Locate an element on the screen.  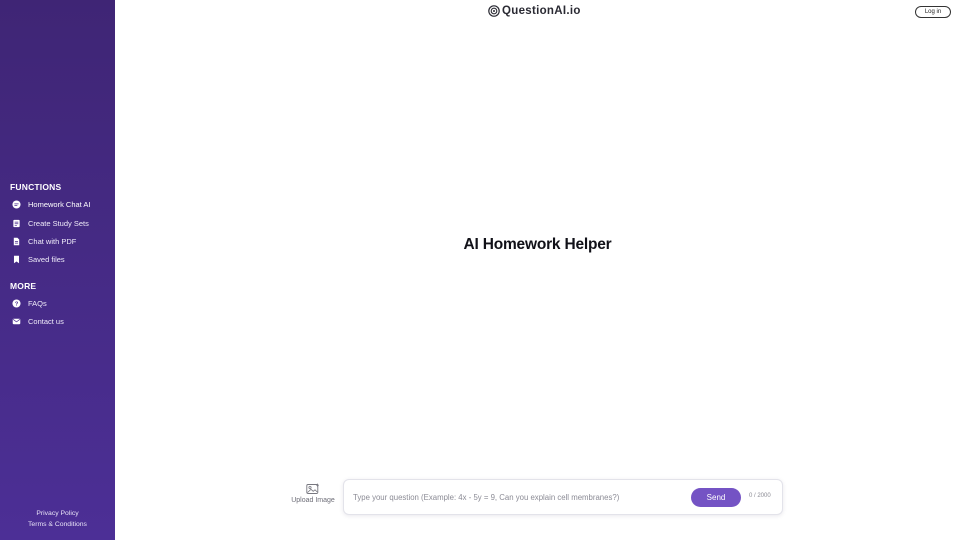
sidebar-item-faqs: ? FAQs is located at coordinates (29, 303).